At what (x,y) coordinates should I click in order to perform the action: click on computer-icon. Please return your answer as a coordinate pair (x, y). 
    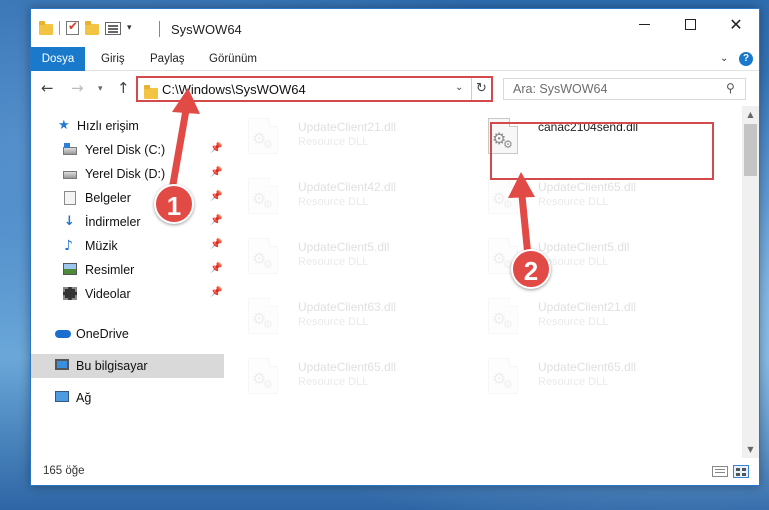
    Looking at the image, I should click on (62, 364).